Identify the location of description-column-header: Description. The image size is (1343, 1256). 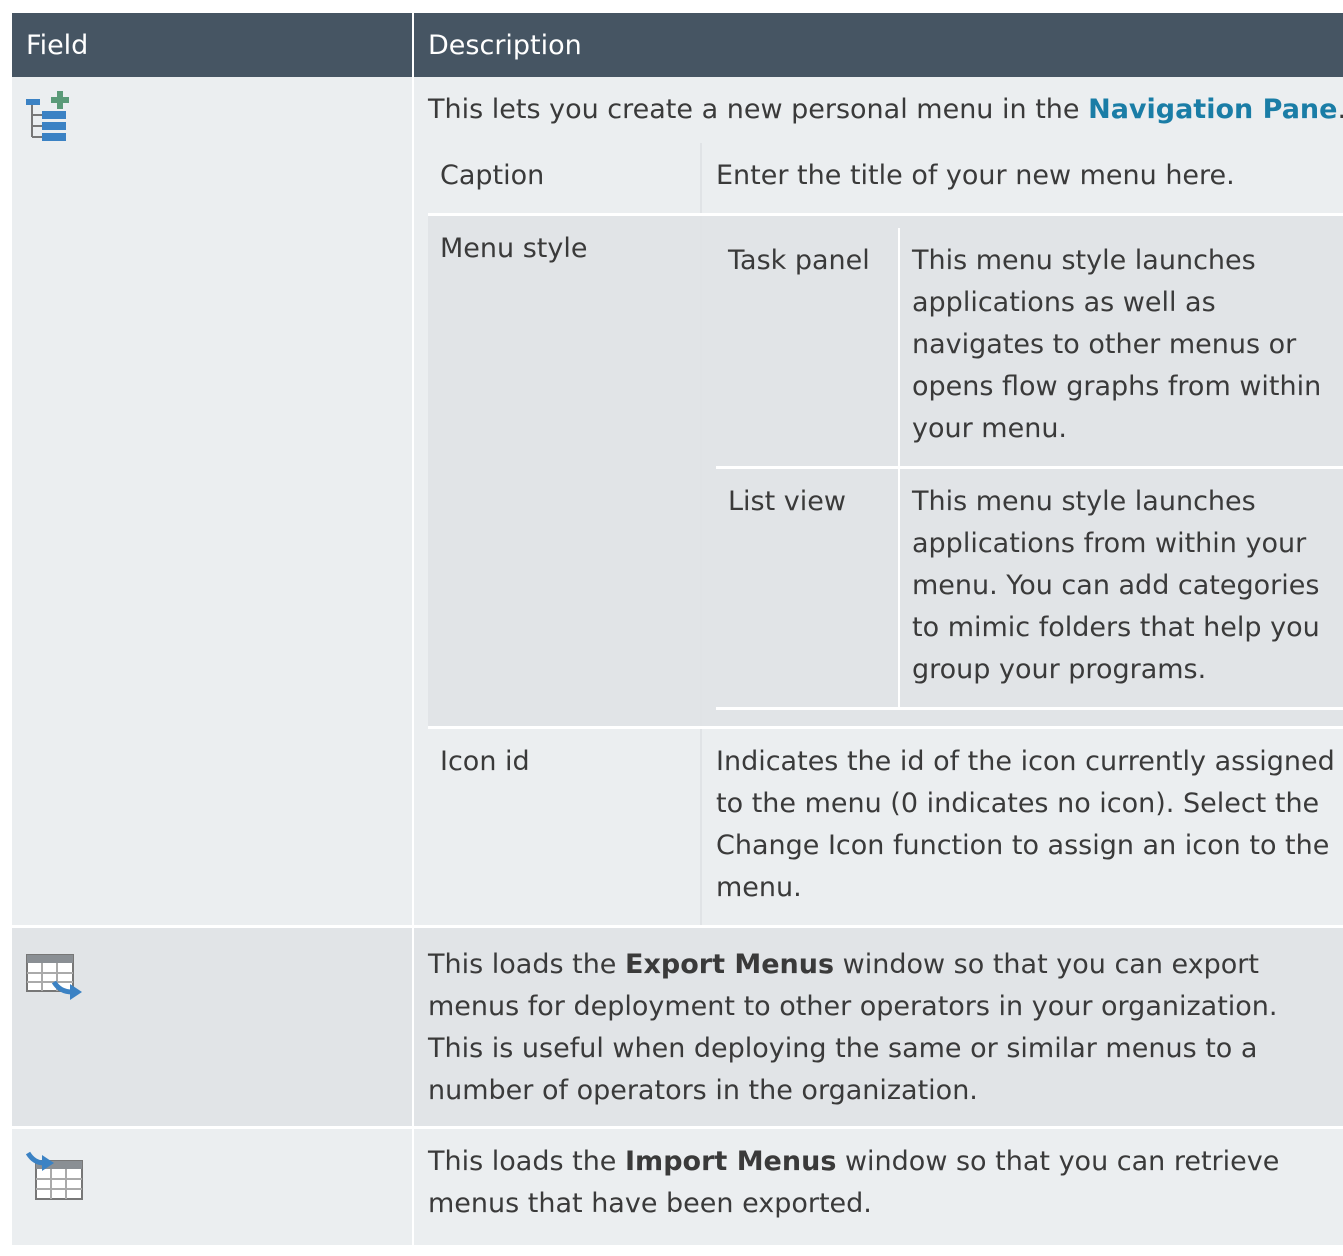
(878, 45).